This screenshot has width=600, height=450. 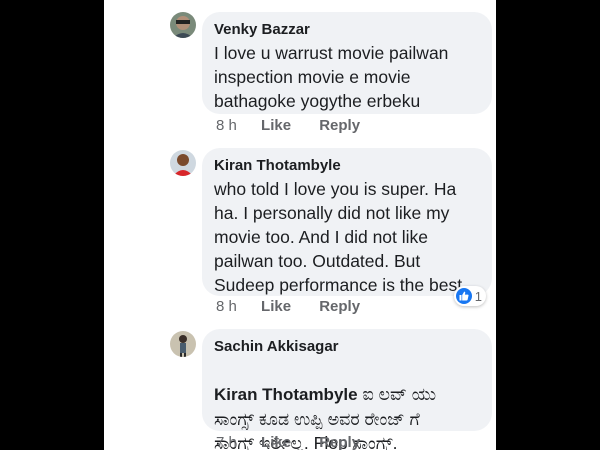 I want to click on comment-author: Sachin Akkisagar, so click(x=347, y=347).